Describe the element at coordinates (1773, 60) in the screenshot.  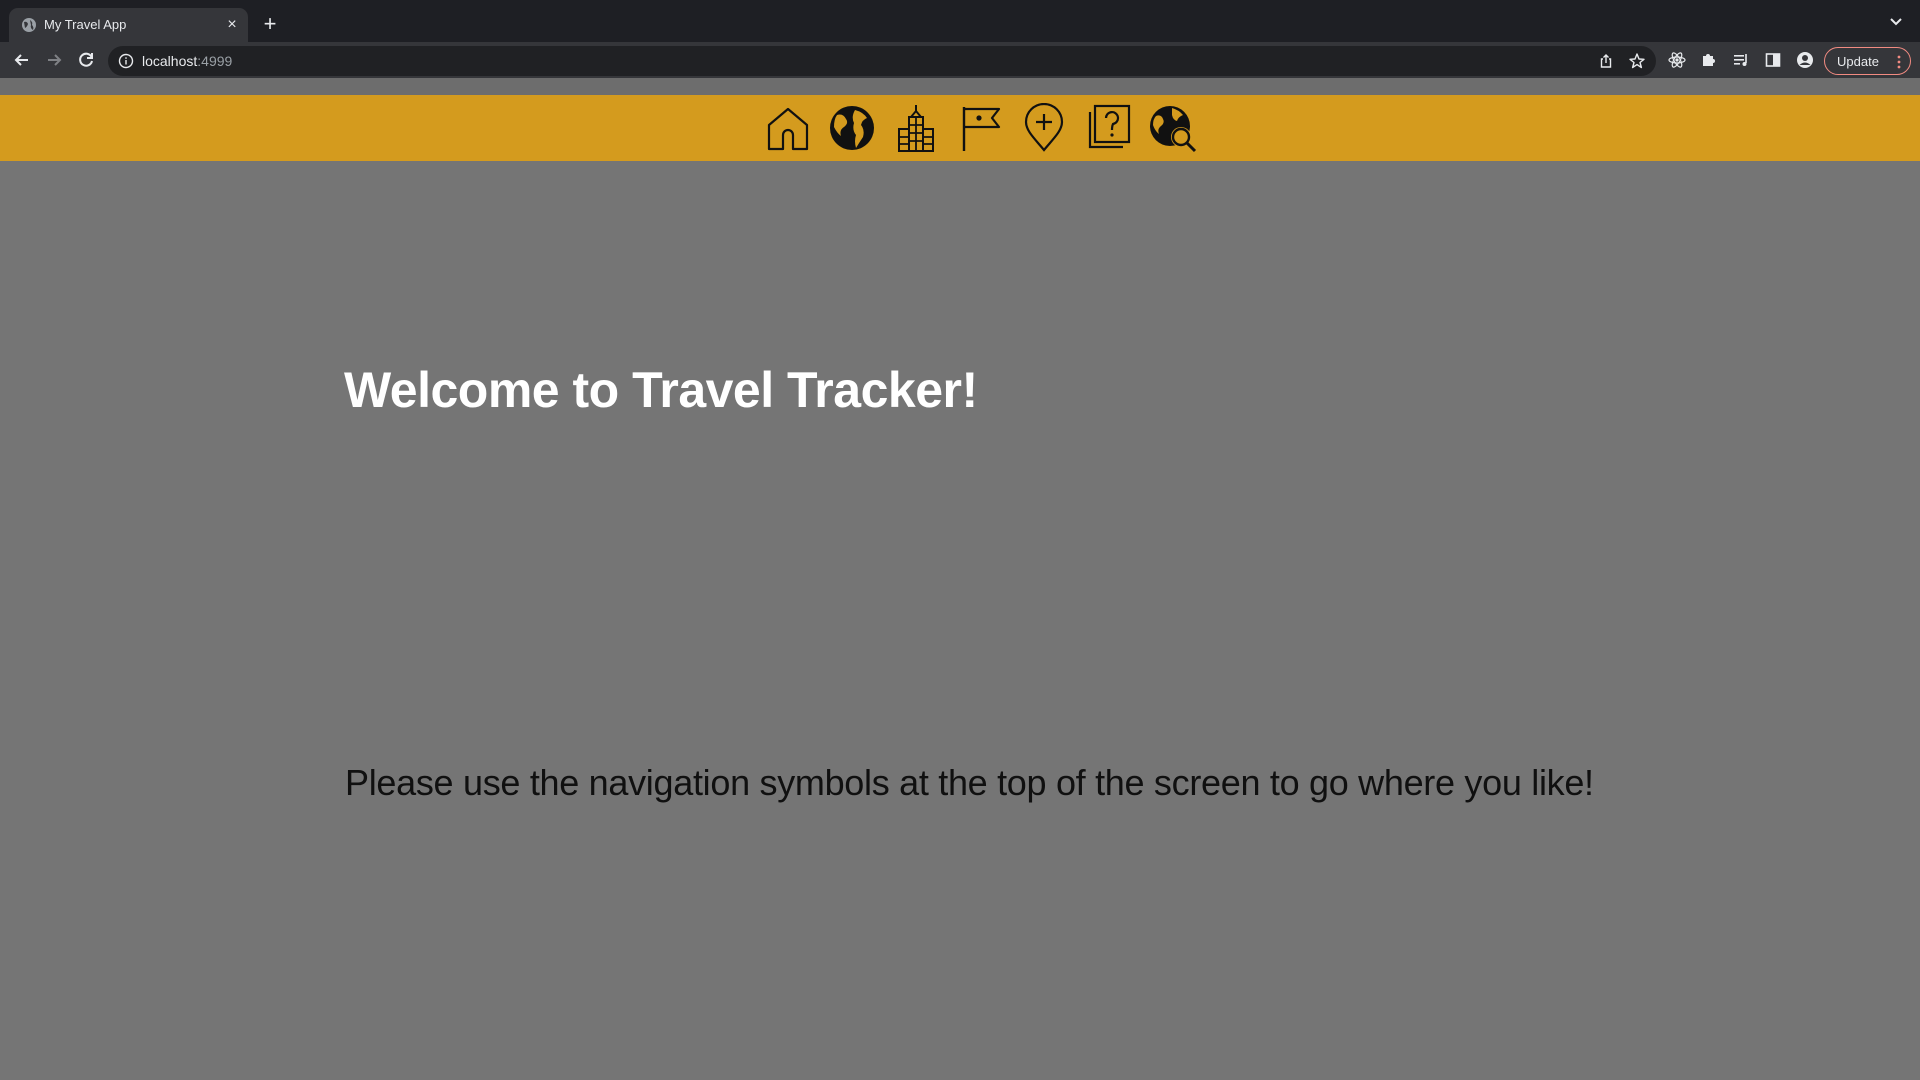
I see `side-panel-icon` at that location.